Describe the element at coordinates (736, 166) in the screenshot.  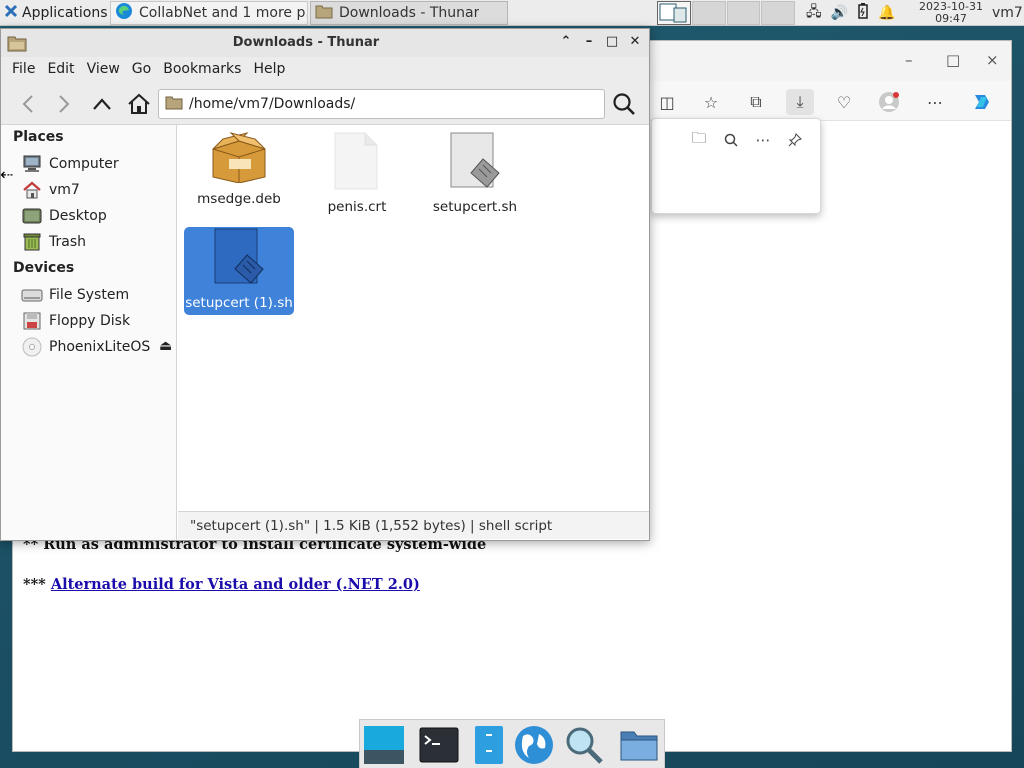
I see `downloads-flyout: 🗀 ⋯` at that location.